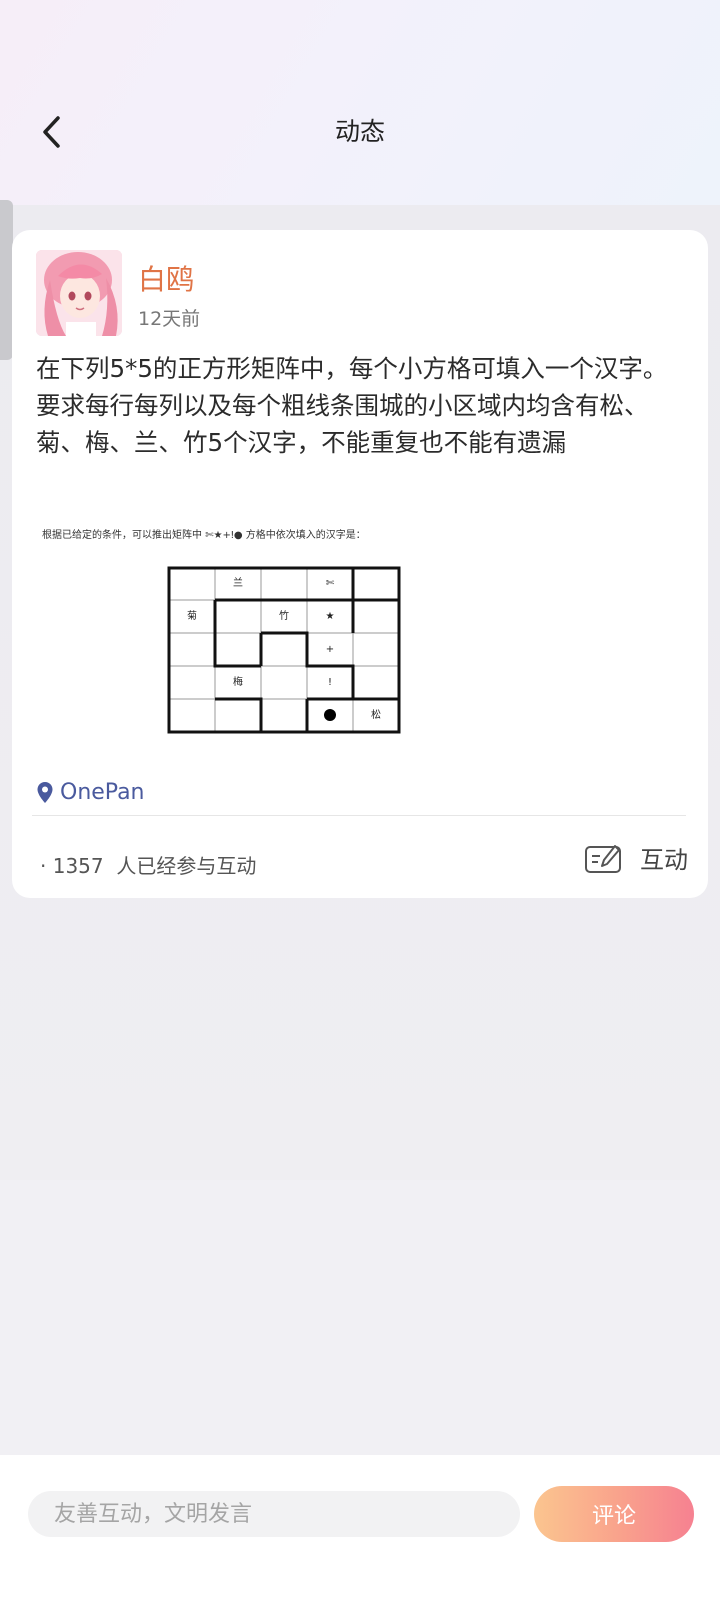 The height and width of the screenshot is (1608, 720). What do you see at coordinates (284, 615) in the screenshot?
I see `grid-cell: 竹` at bounding box center [284, 615].